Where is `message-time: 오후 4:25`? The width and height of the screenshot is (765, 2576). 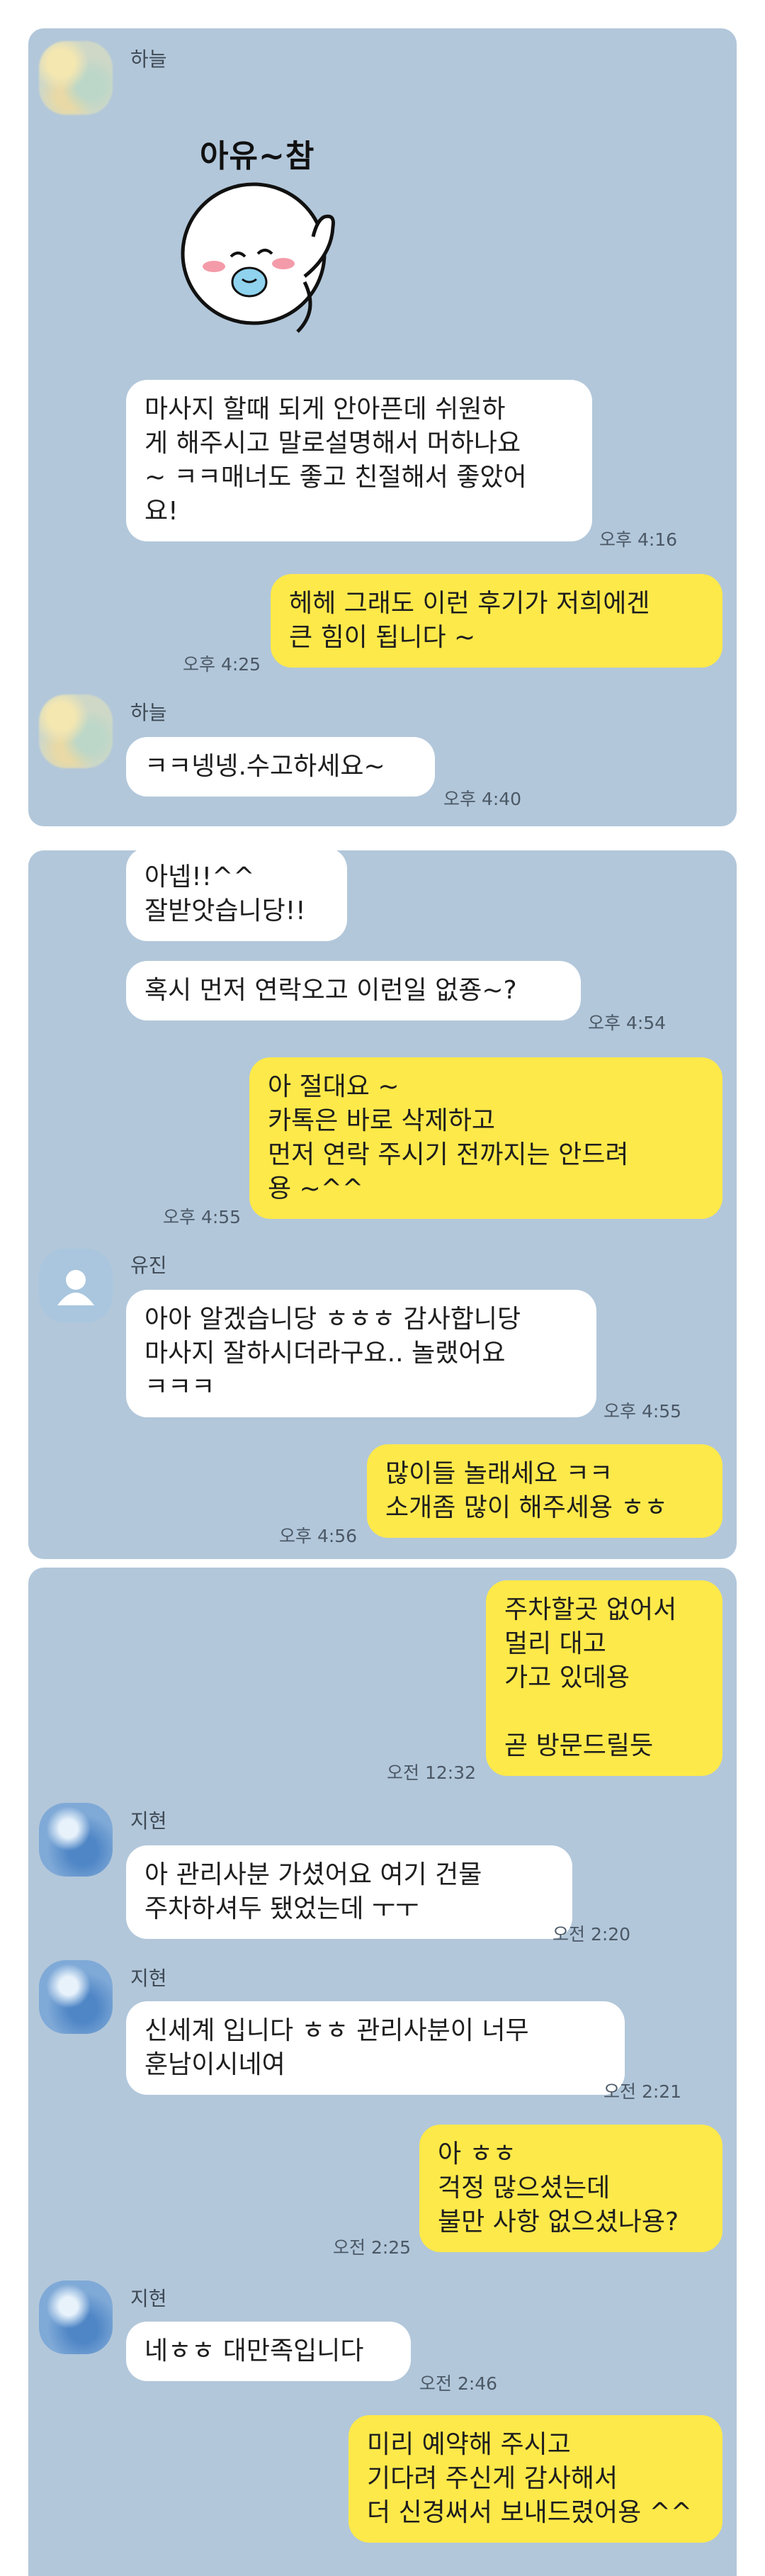
message-time: 오후 4:25 is located at coordinates (222, 664).